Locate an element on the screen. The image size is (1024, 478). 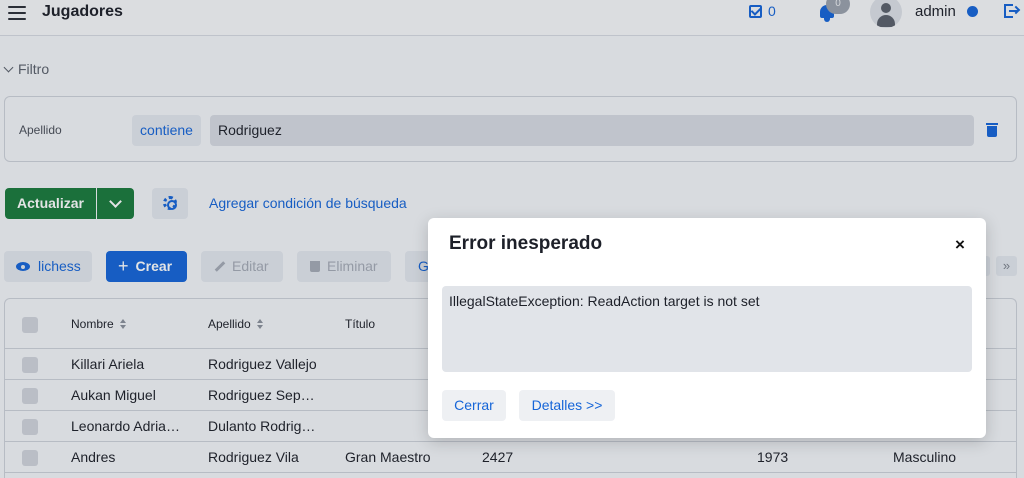
details-button: Detalles >> is located at coordinates (567, 405).